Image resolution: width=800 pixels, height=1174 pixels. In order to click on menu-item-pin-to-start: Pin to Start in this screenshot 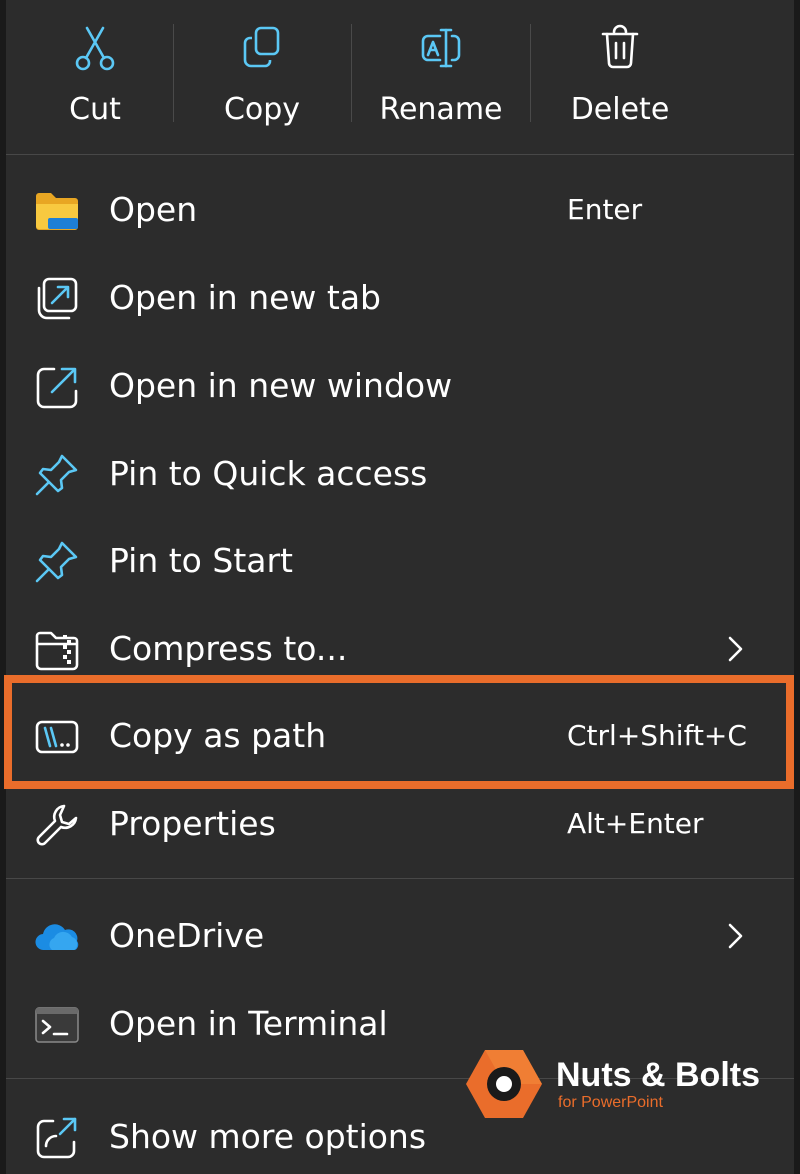, I will do `click(400, 561)`.